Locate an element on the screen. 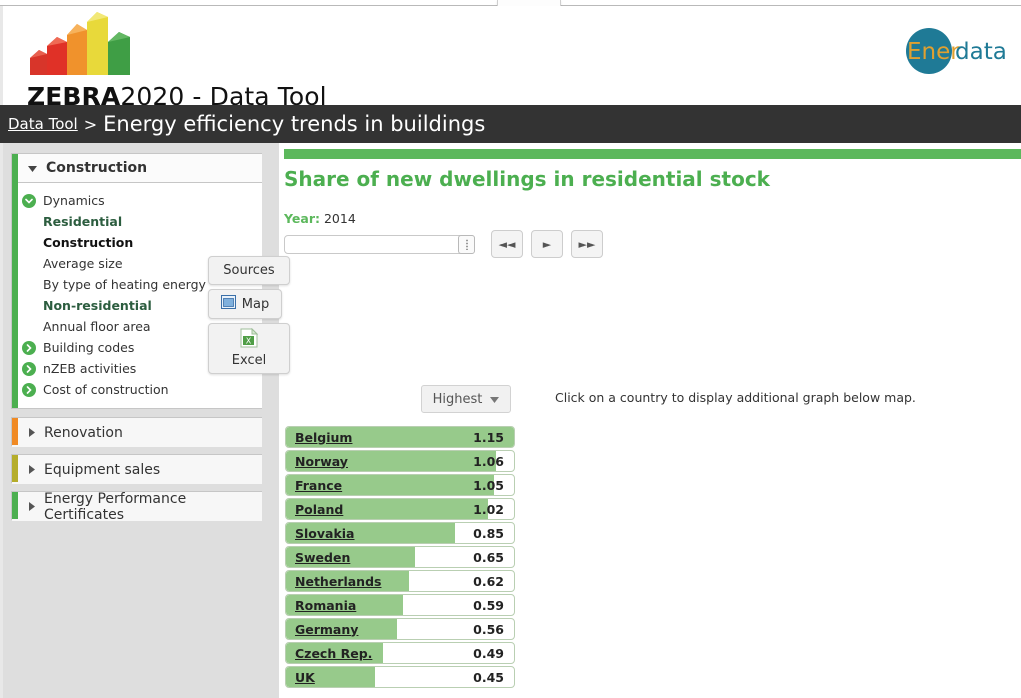 Image resolution: width=1021 pixels, height=698 pixels. sidebar-item-construction: Construction is located at coordinates (137, 242).